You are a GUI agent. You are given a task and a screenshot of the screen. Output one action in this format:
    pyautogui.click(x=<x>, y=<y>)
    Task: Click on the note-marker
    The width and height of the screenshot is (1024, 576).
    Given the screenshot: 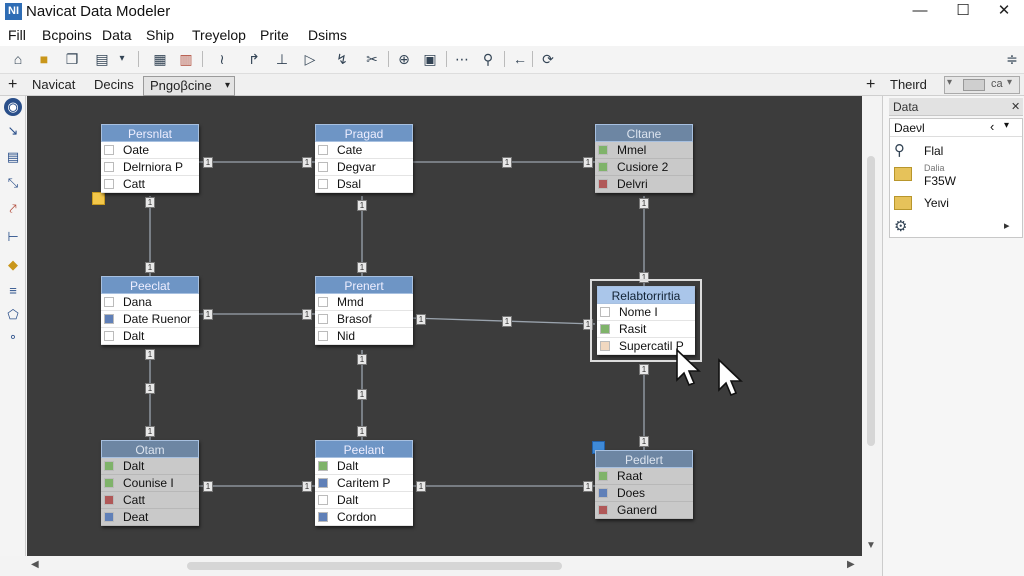 What is the action you would take?
    pyautogui.click(x=98, y=198)
    